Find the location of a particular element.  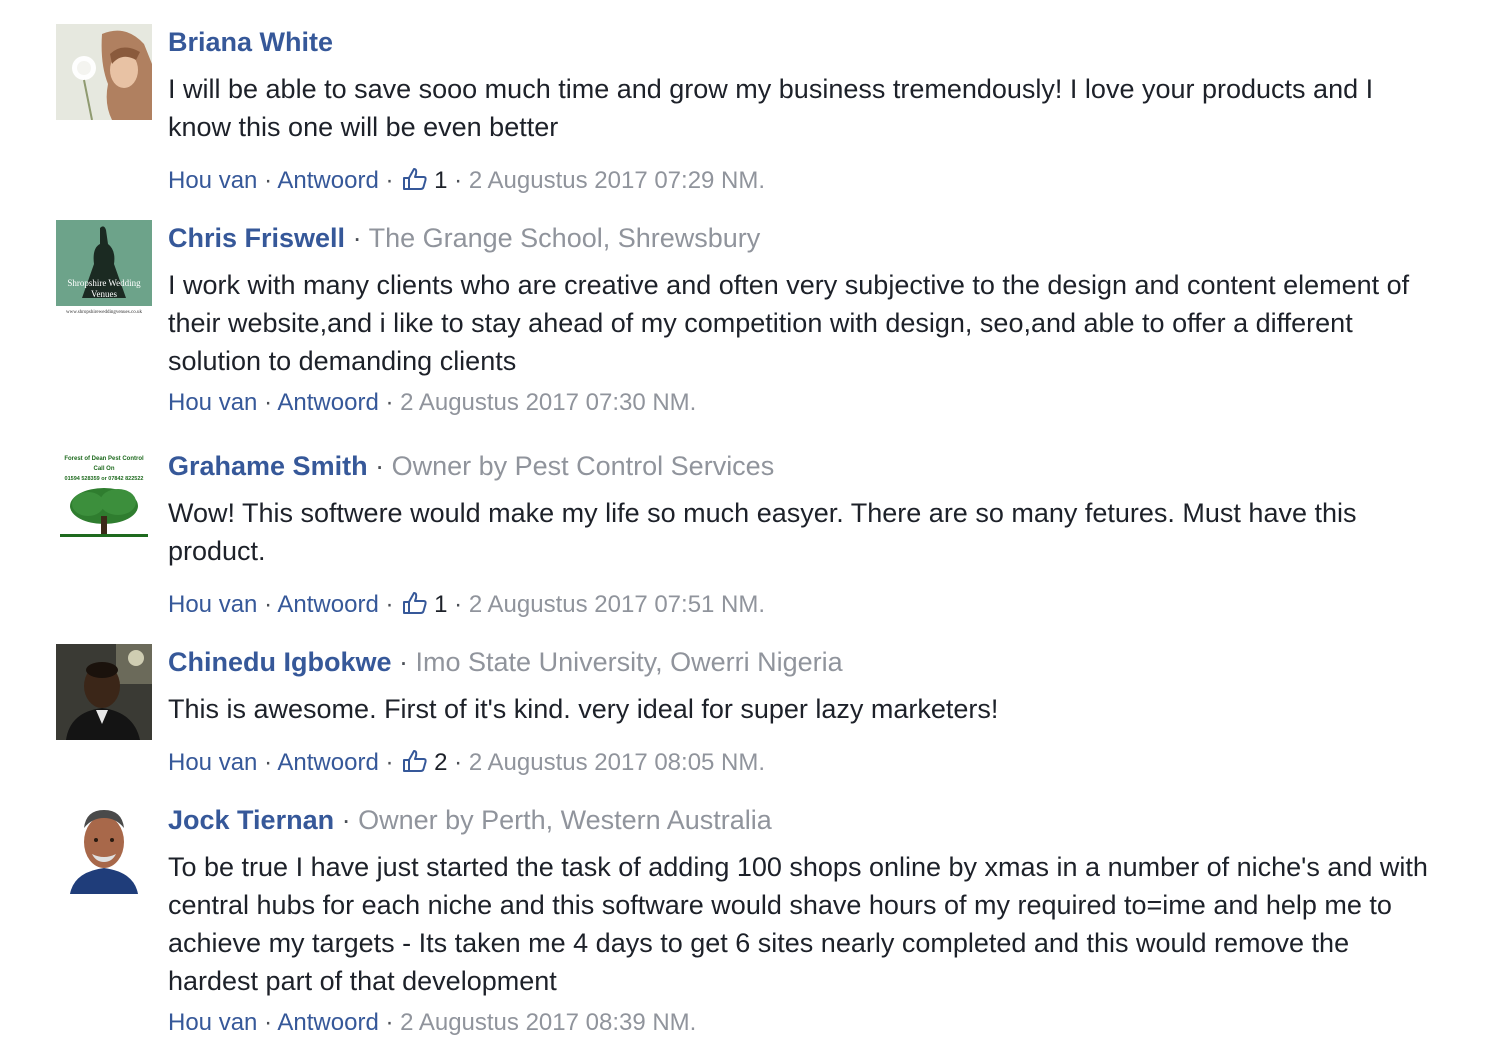

comment-author: Grahame Smith is located at coordinates (268, 466).